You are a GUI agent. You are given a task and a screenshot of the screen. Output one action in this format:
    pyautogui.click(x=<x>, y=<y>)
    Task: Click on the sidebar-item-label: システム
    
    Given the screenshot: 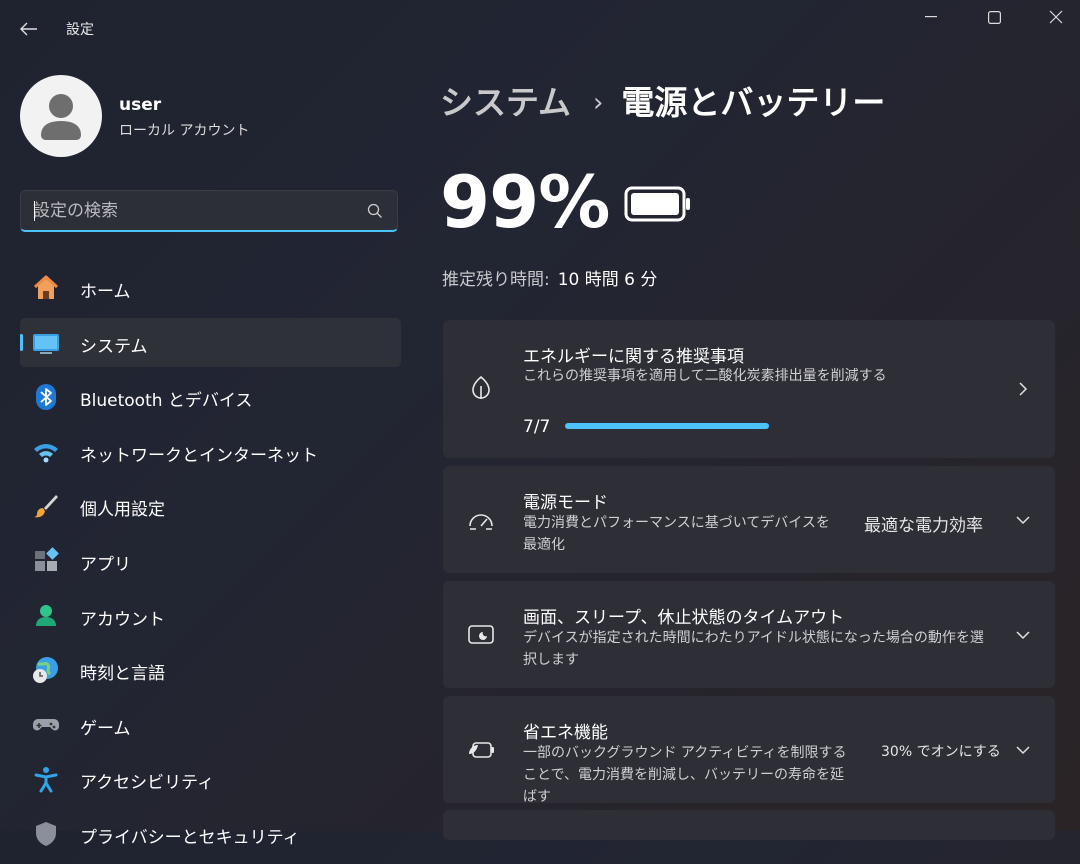 What is the action you would take?
    pyautogui.click(x=114, y=346)
    